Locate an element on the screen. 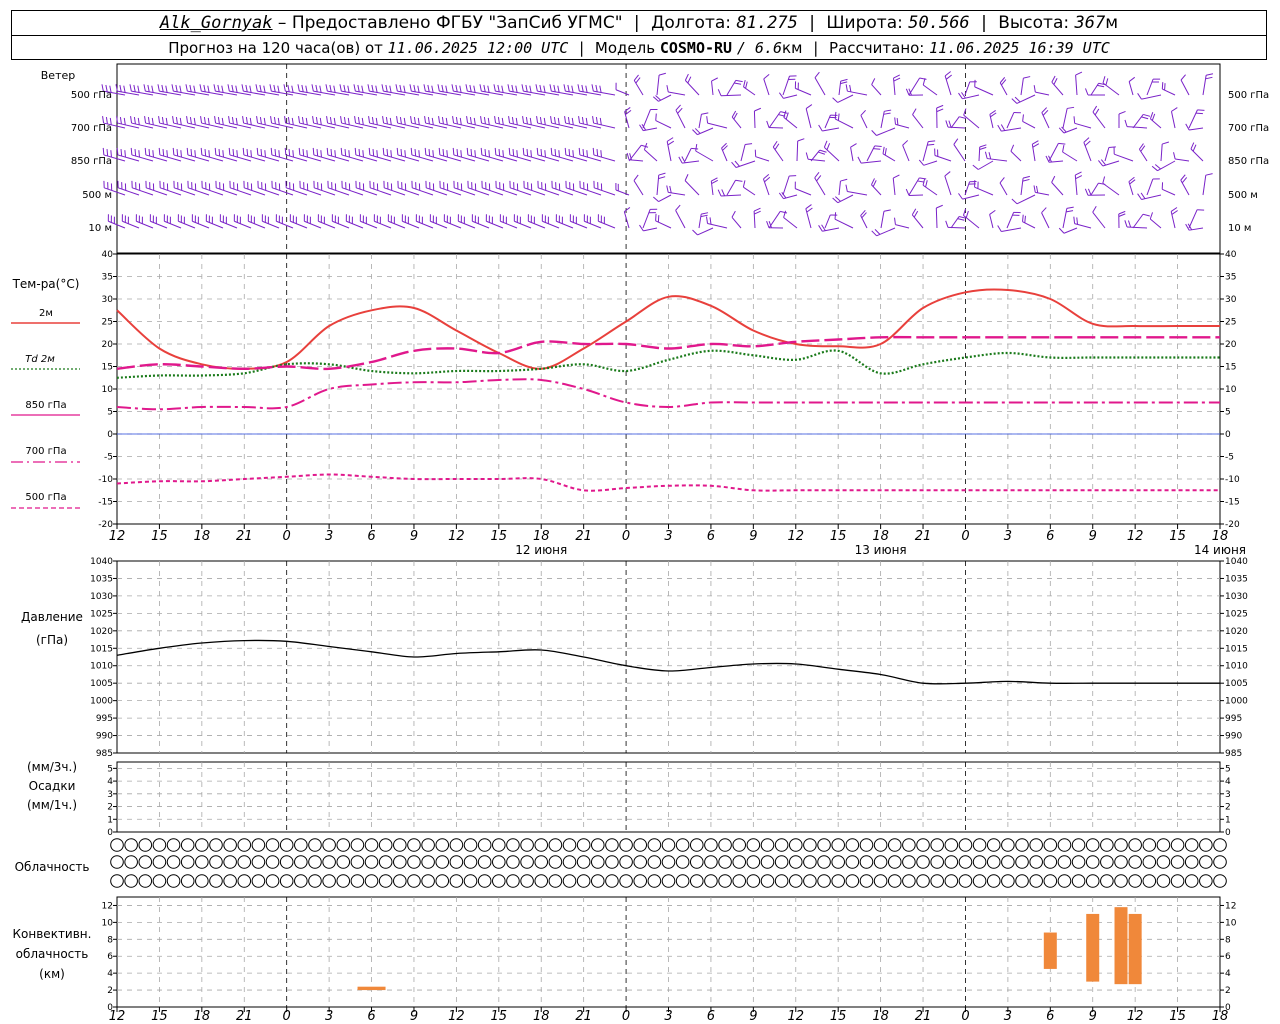 The image size is (1280, 1024). y-tick-label: 1 is located at coordinates (110, 820).